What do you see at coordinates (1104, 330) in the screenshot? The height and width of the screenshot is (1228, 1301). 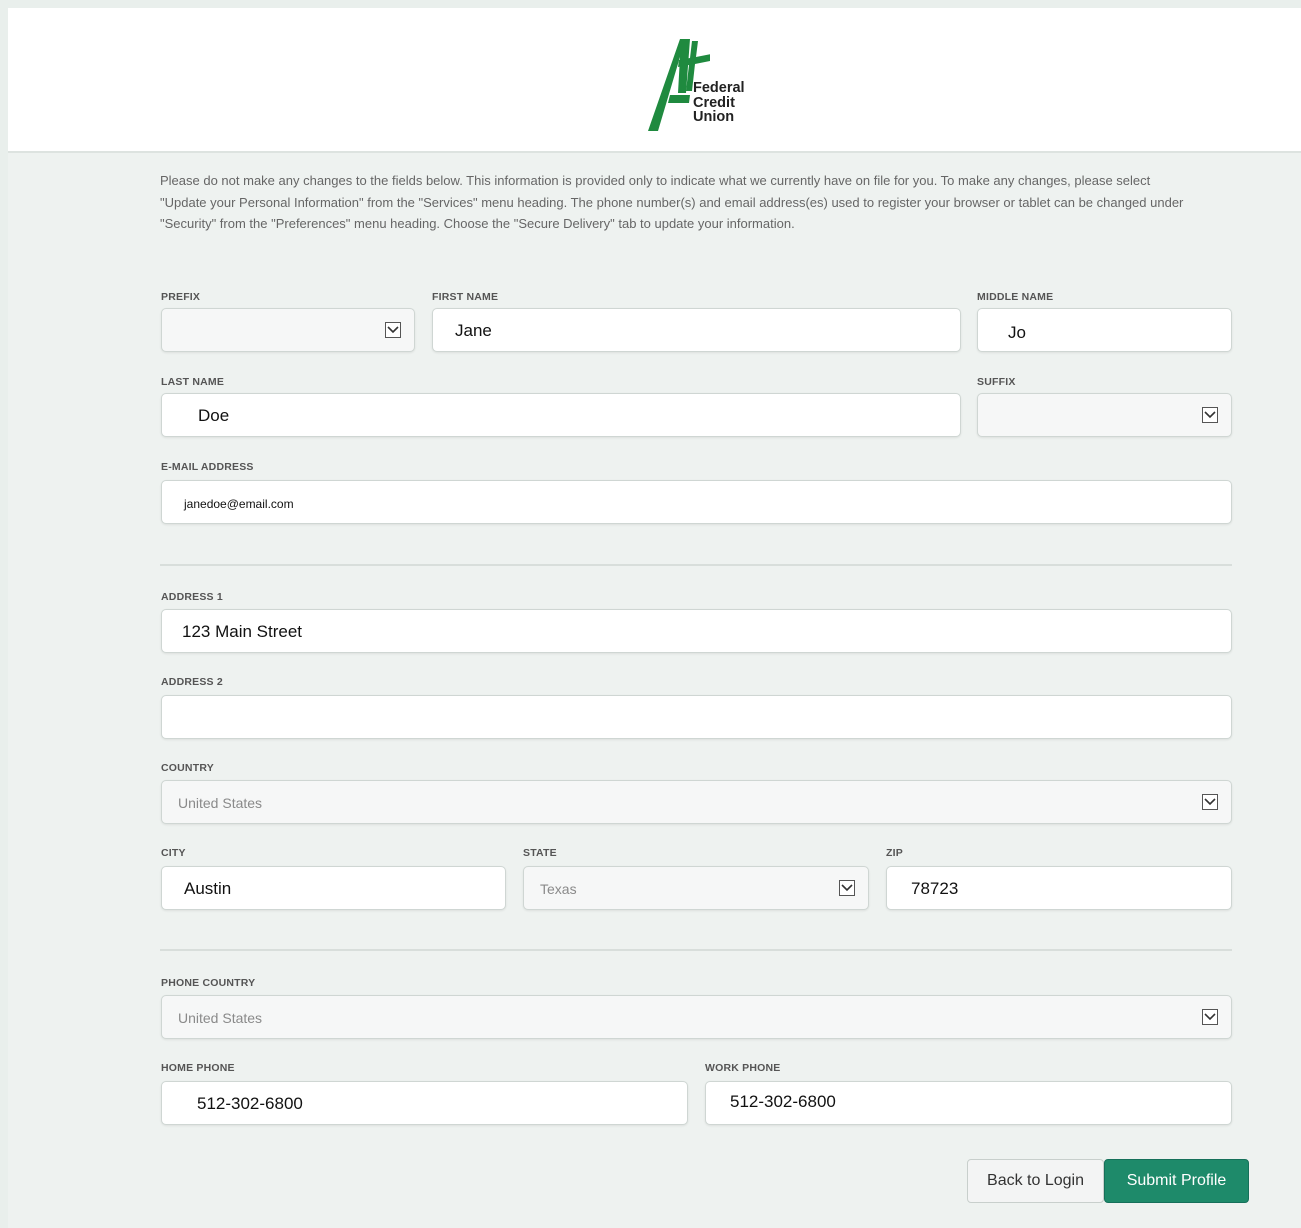 I see `middle-name-field: Jo` at bounding box center [1104, 330].